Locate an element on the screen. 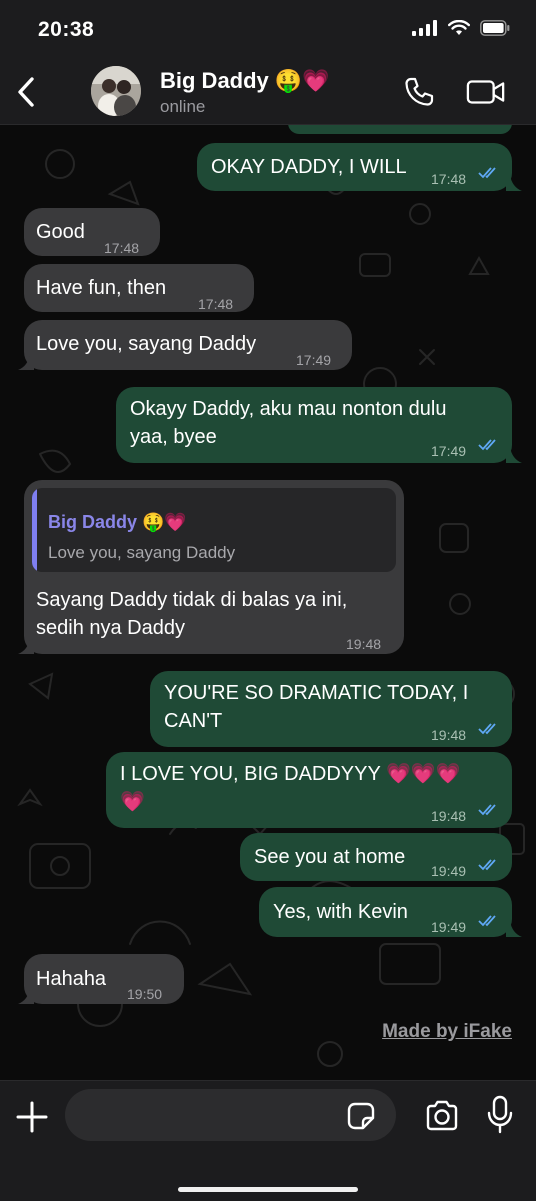 This screenshot has height=1201, width=536. message-text-line: CAN'T is located at coordinates (193, 721).